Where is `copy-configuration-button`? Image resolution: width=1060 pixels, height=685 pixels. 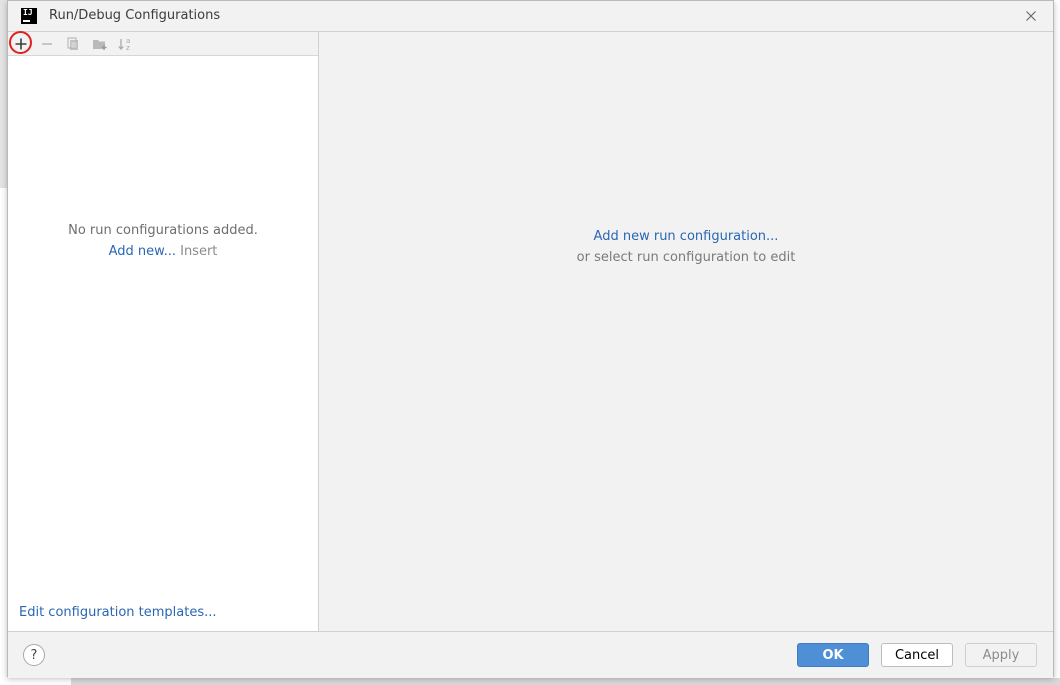
copy-configuration-button is located at coordinates (73, 44).